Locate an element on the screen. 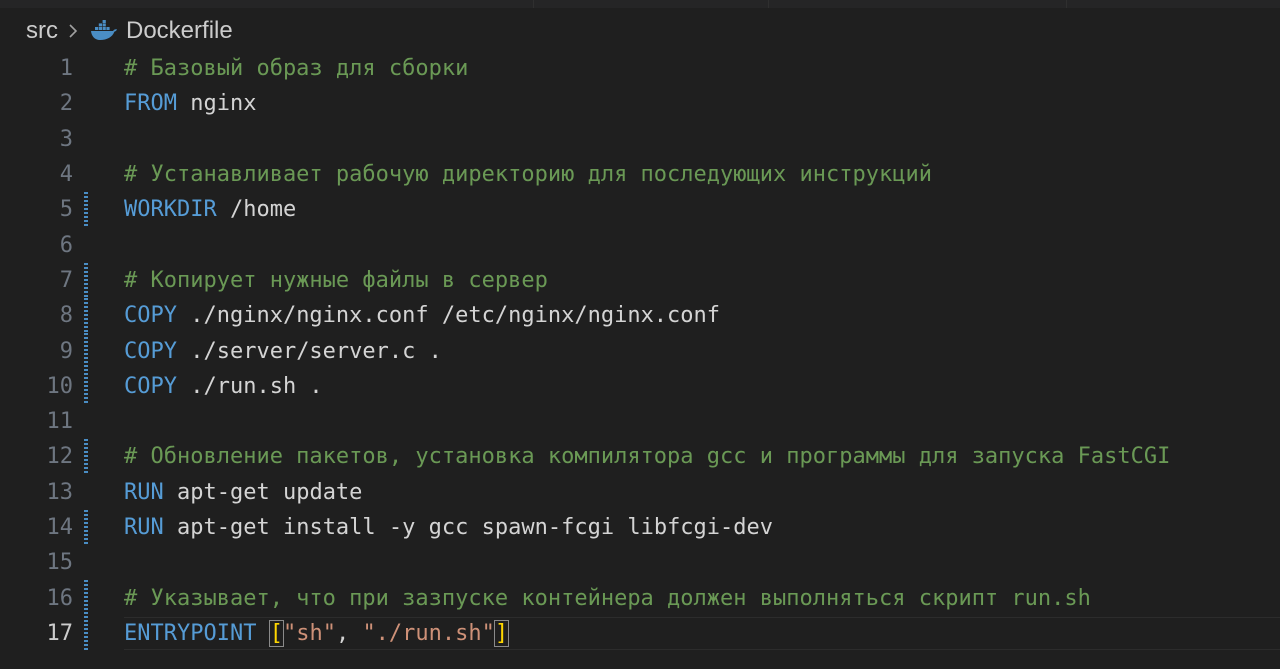  line-number: 7 is located at coordinates (66, 280).